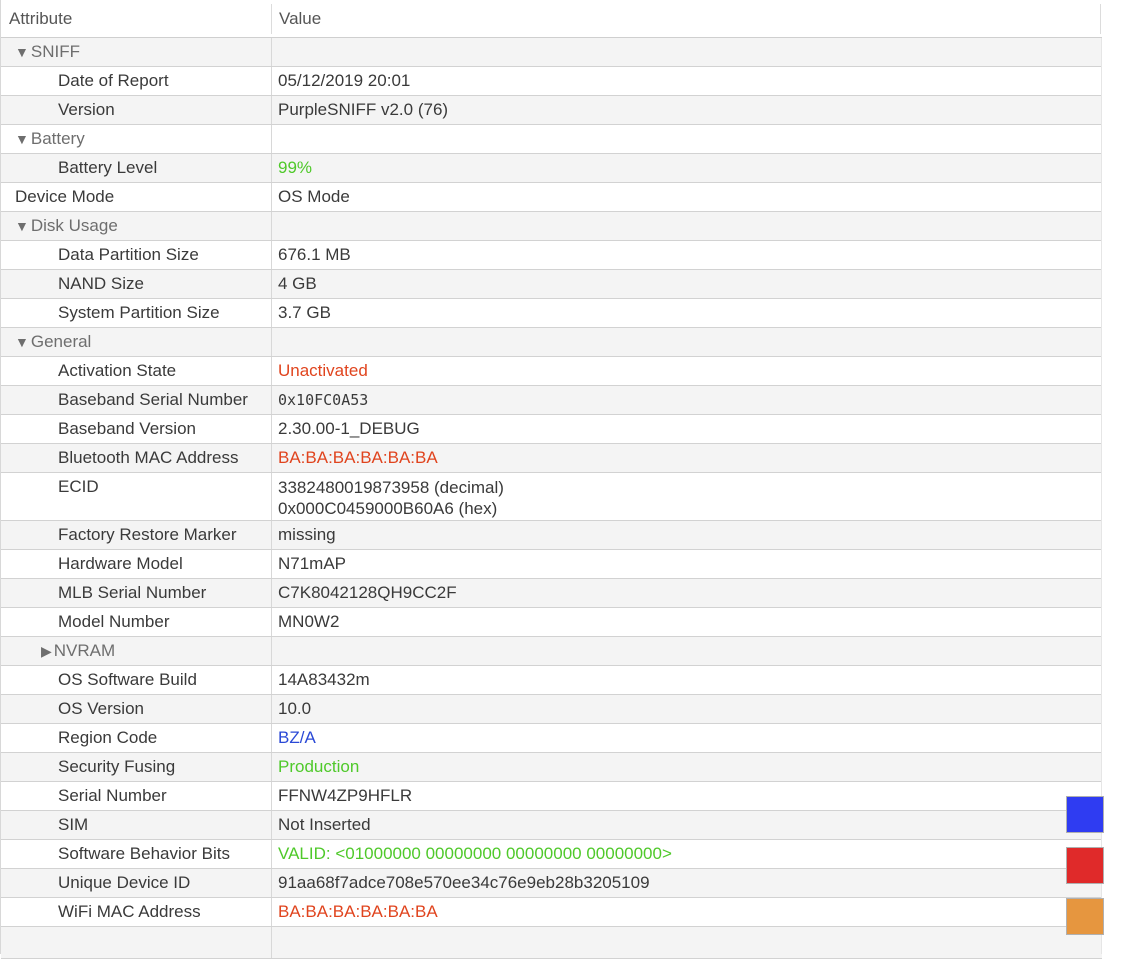  I want to click on triangle-right-icon: ▶, so click(46, 651).